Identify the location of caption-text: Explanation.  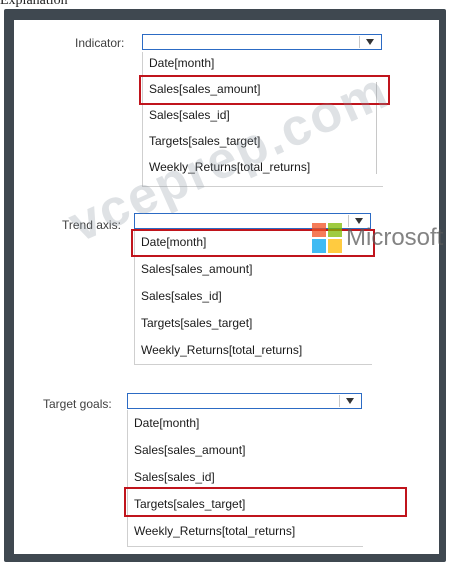
(34, 4).